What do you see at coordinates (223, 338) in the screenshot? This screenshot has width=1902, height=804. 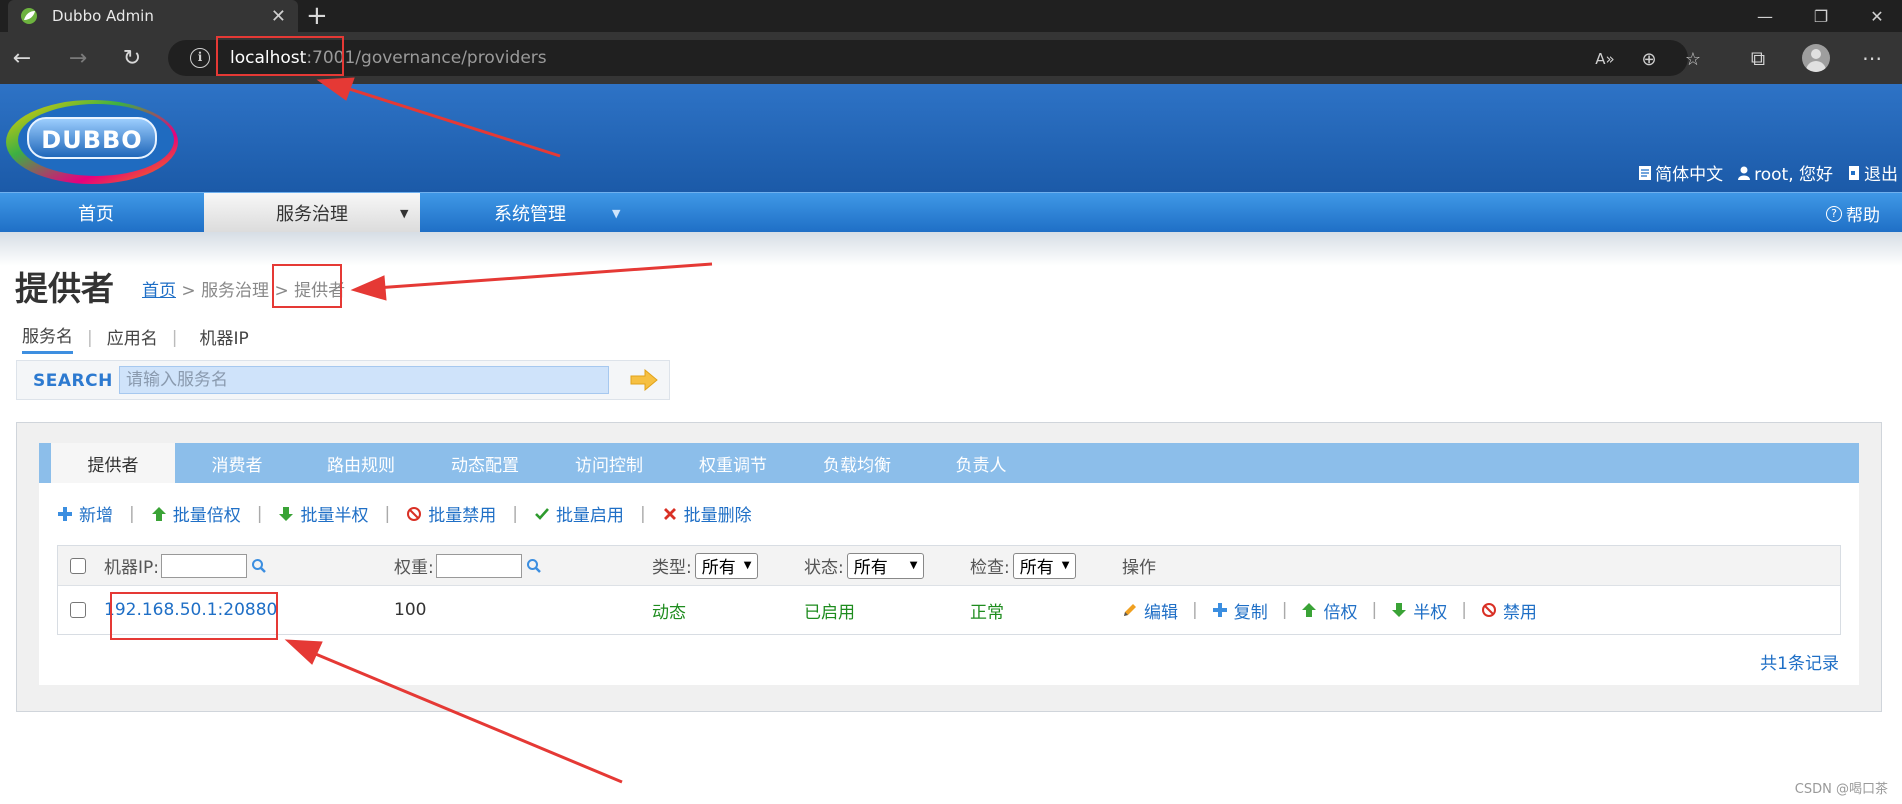 I see `search-tab-ip: 机器IP` at bounding box center [223, 338].